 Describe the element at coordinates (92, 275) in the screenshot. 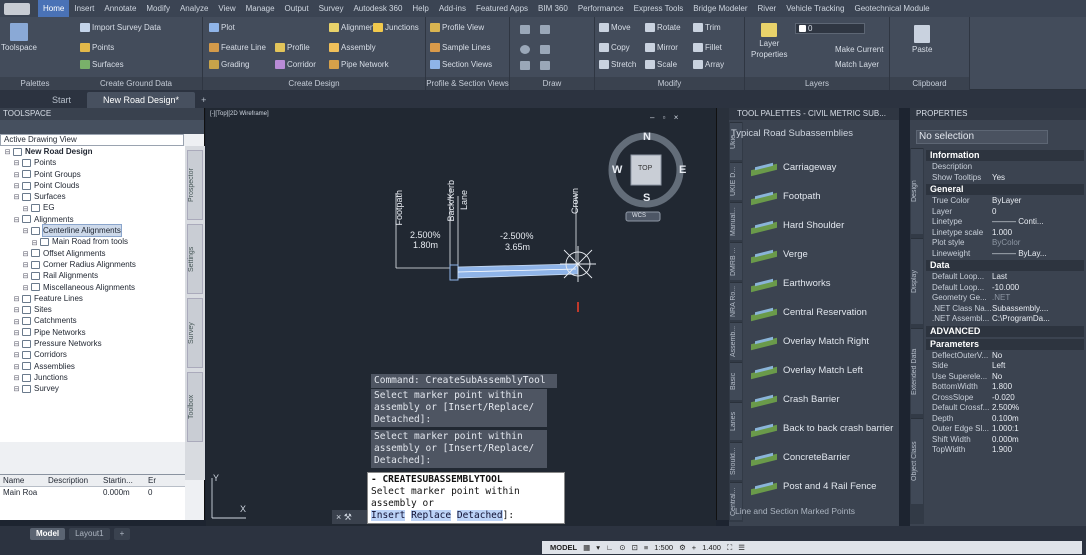

I see `tree-item: ⊟ Rail Alignments` at that location.